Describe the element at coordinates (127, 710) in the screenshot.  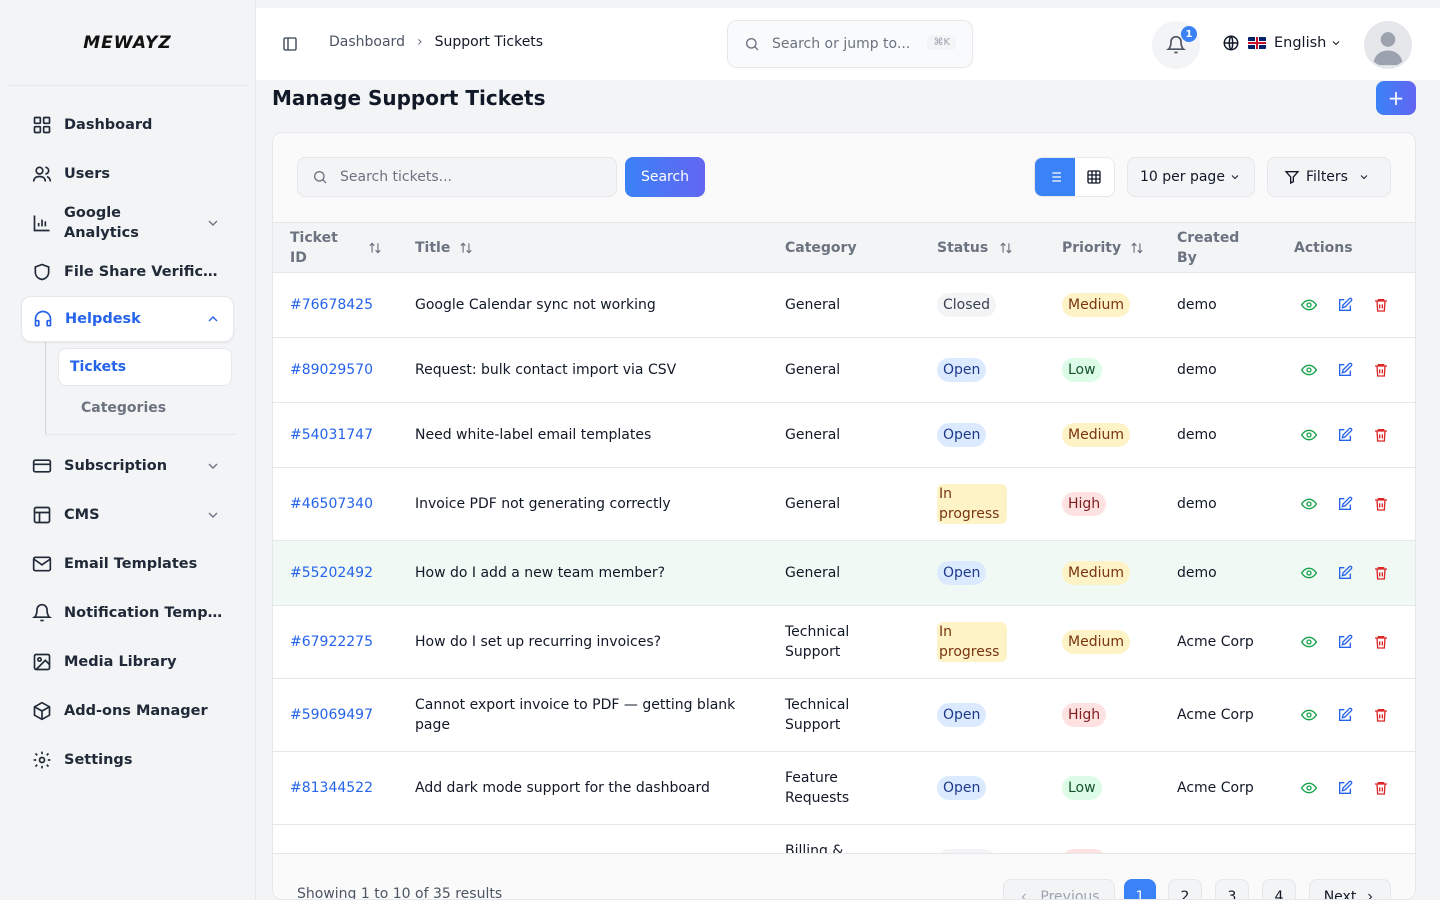
I see `sidebar-item-addons: Add-ons Manager` at that location.